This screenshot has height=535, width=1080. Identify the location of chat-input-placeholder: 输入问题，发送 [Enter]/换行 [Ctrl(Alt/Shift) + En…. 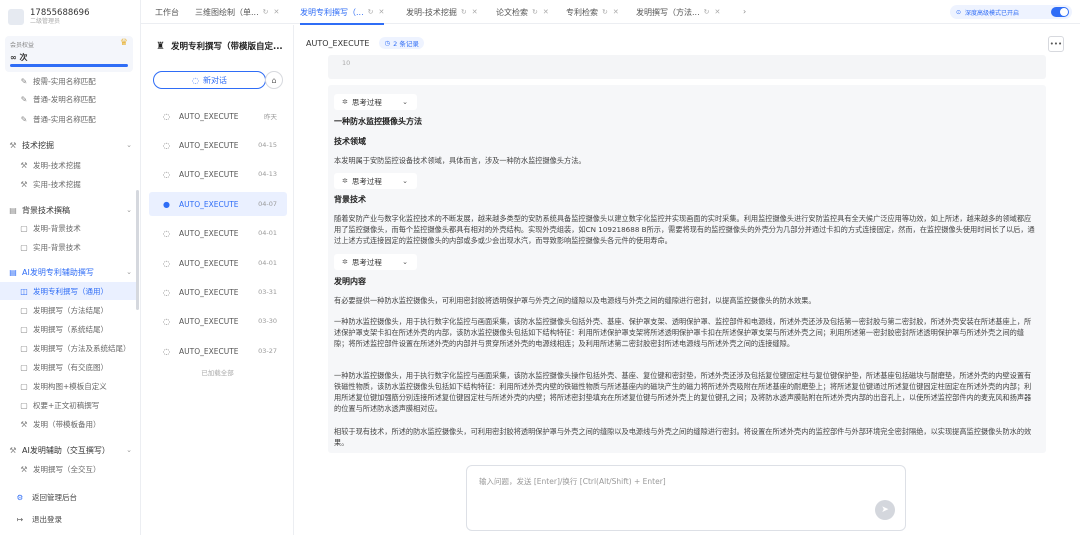
(572, 481).